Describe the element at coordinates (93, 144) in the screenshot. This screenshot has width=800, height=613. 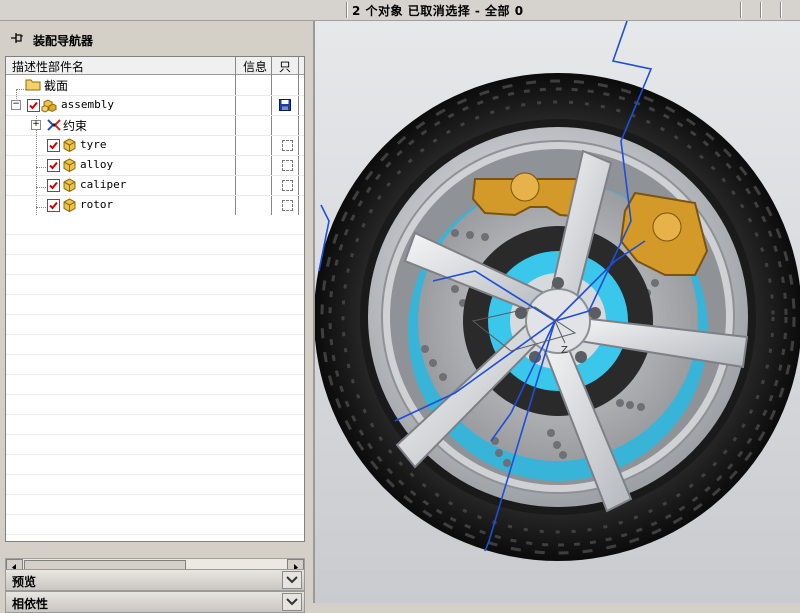
I see `tree-row-label: tyre` at that location.